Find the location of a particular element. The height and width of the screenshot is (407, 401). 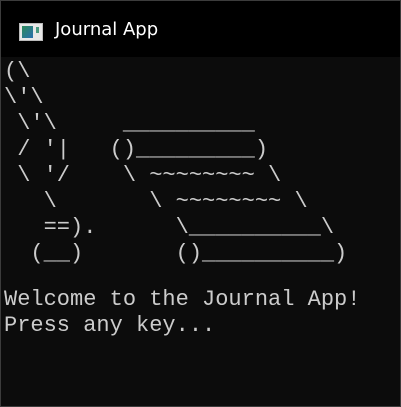

ascii-art-line: (__) ()__________) is located at coordinates (176, 253).